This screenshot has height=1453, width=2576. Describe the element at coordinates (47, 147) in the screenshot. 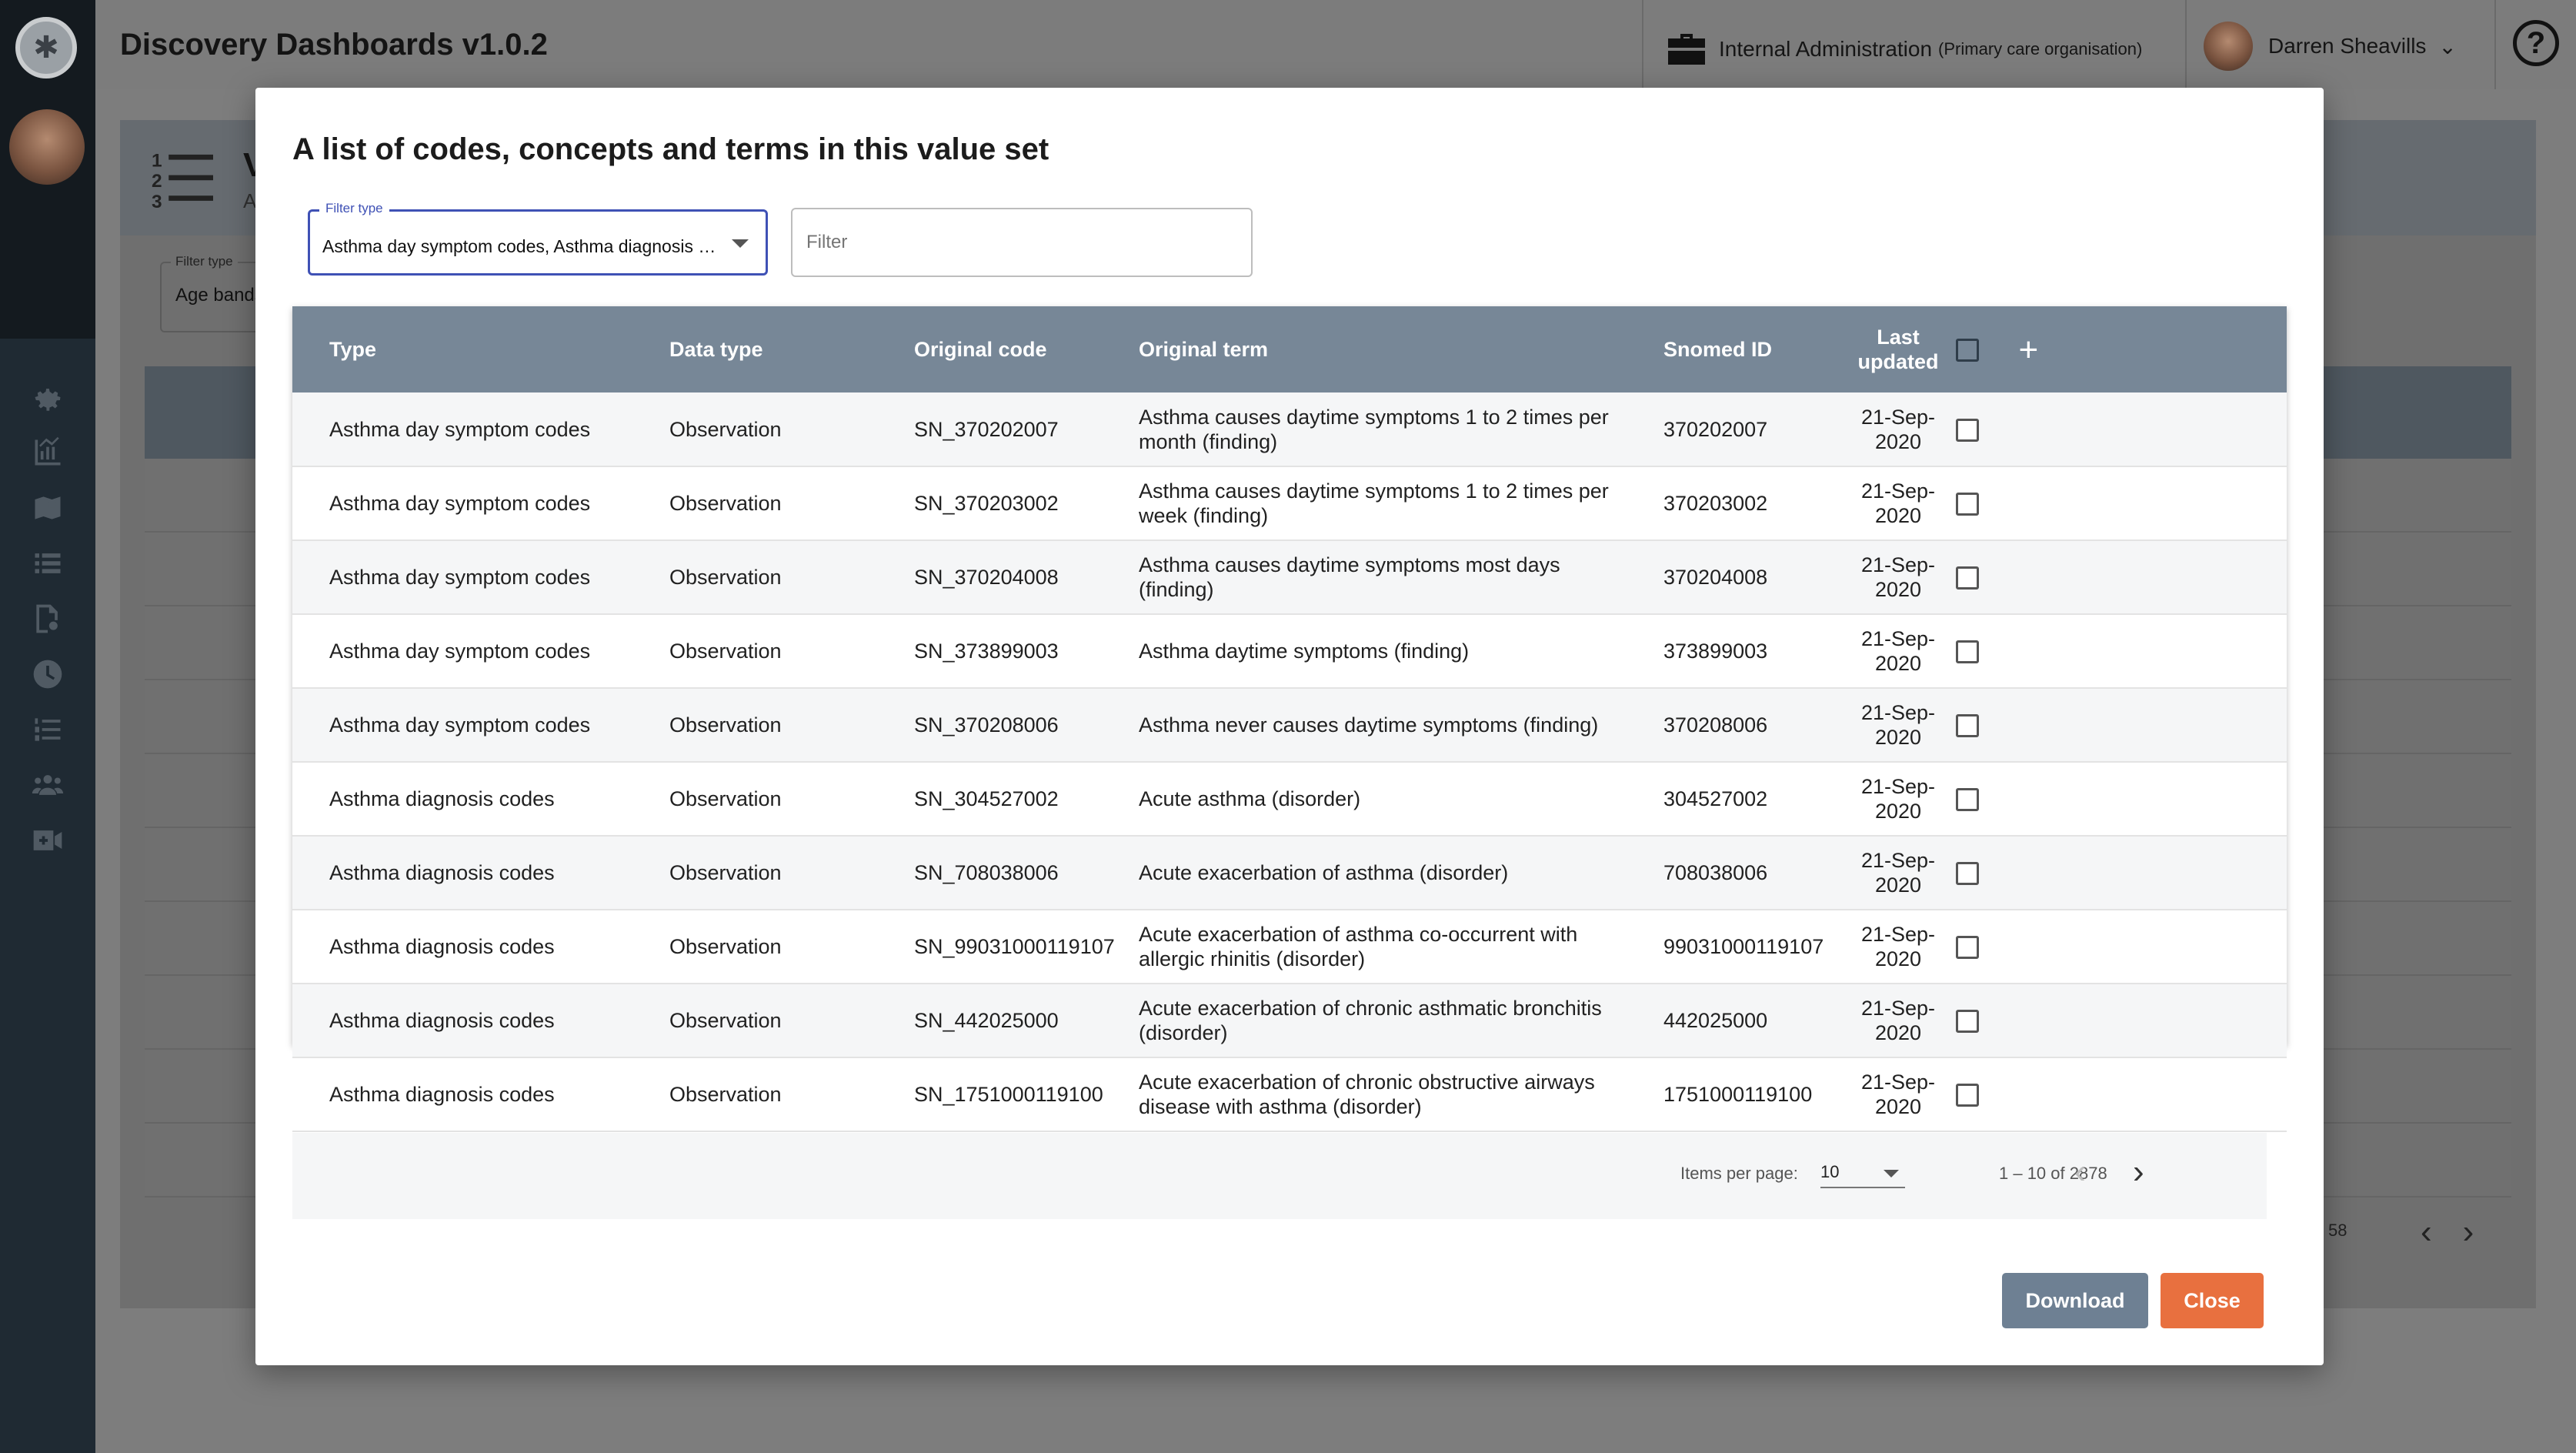

I see `sidebar-avatar` at that location.